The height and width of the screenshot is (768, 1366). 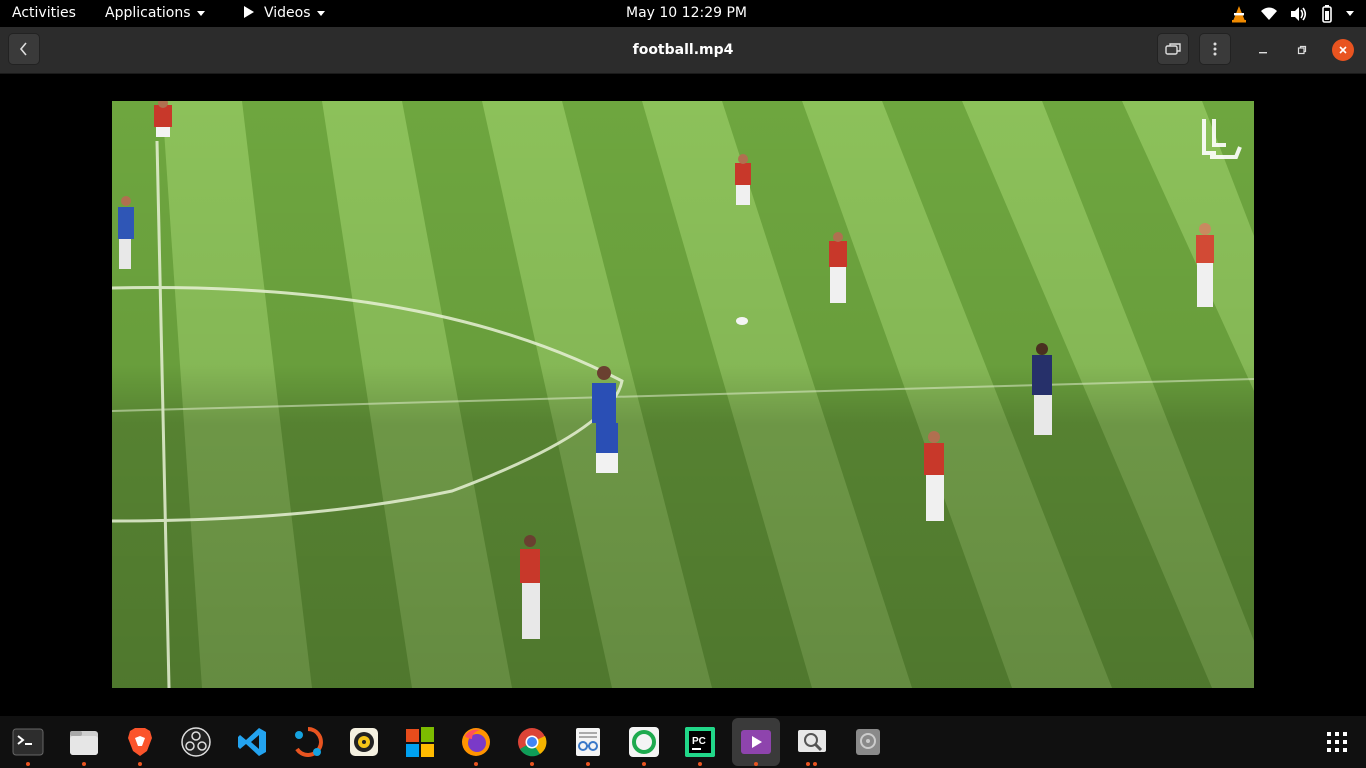 What do you see at coordinates (364, 742) in the screenshot?
I see `rhythmbox-icon` at bounding box center [364, 742].